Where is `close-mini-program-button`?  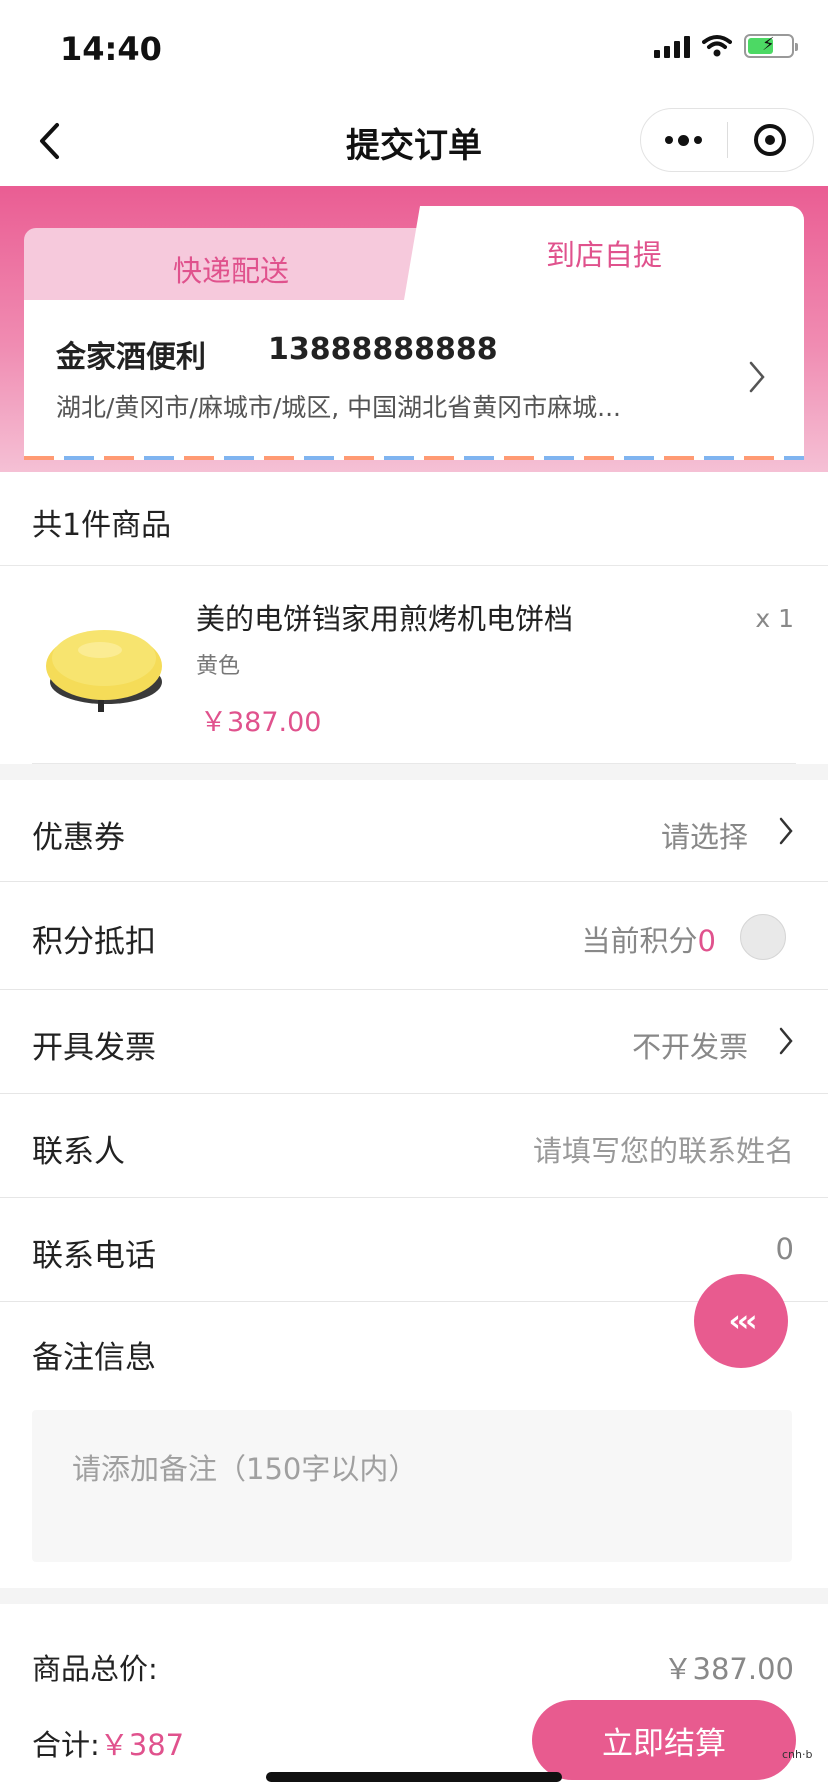 close-mini-program-button is located at coordinates (771, 140).